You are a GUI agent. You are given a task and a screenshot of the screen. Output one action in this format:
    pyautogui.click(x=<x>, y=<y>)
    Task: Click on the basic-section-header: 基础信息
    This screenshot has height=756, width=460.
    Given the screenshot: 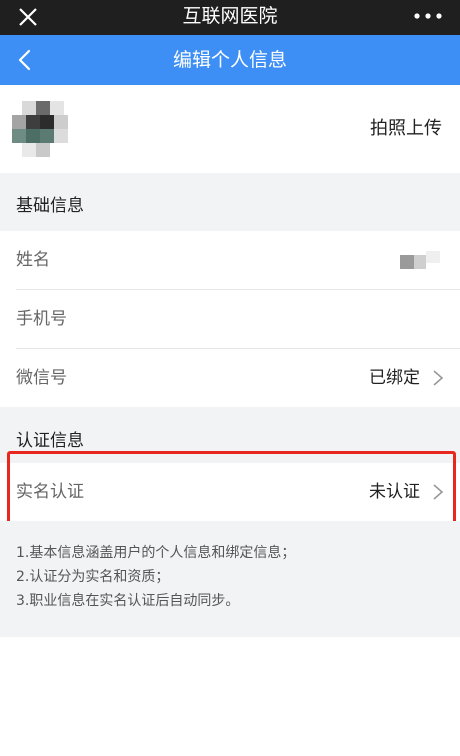 What is the action you would take?
    pyautogui.click(x=230, y=202)
    